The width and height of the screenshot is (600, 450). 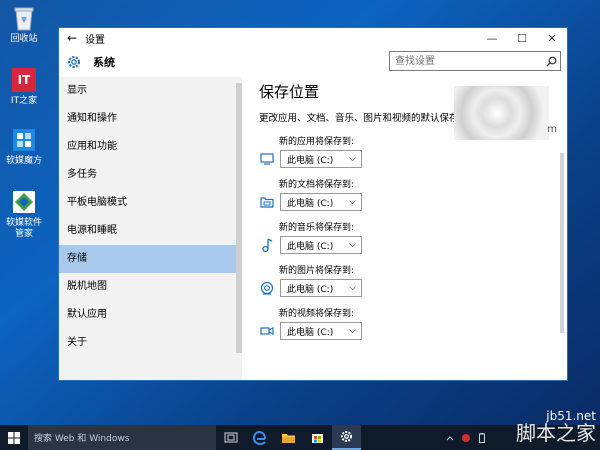 What do you see at coordinates (24, 18) in the screenshot?
I see `recycle-bin-icon` at bounding box center [24, 18].